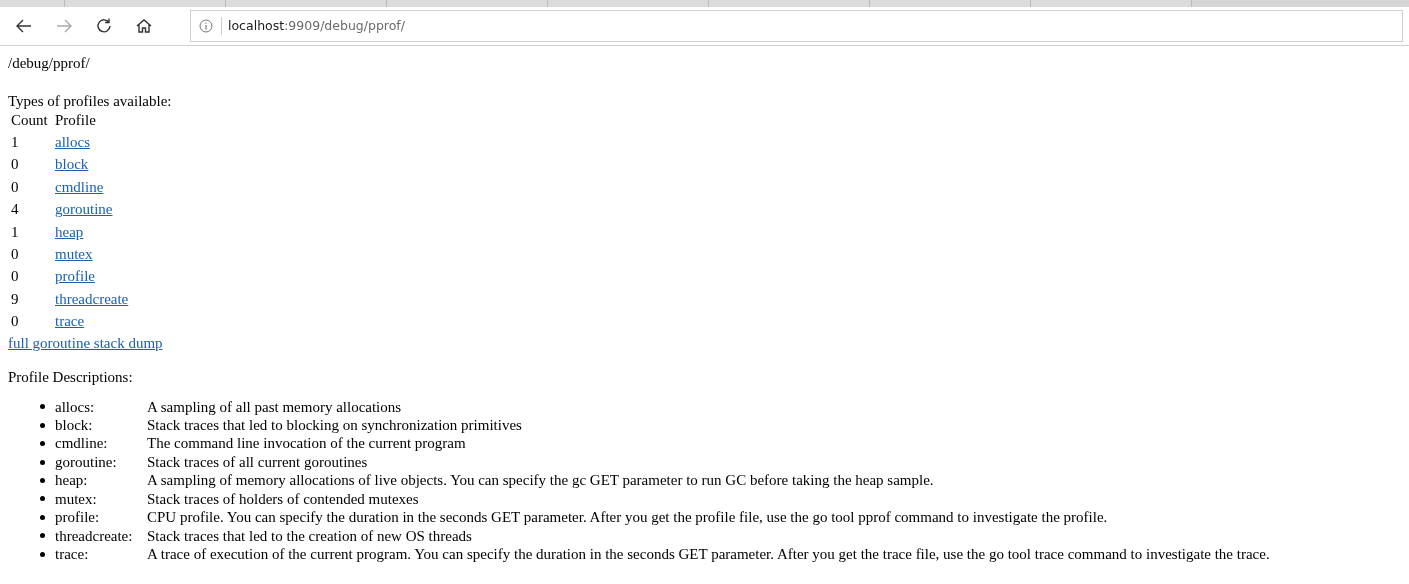 The width and height of the screenshot is (1409, 584). I want to click on profile-description: A sampling of memory allocations of live objects. You can specify the gc GET parameter to run GC before taking the heap sample., so click(540, 480).